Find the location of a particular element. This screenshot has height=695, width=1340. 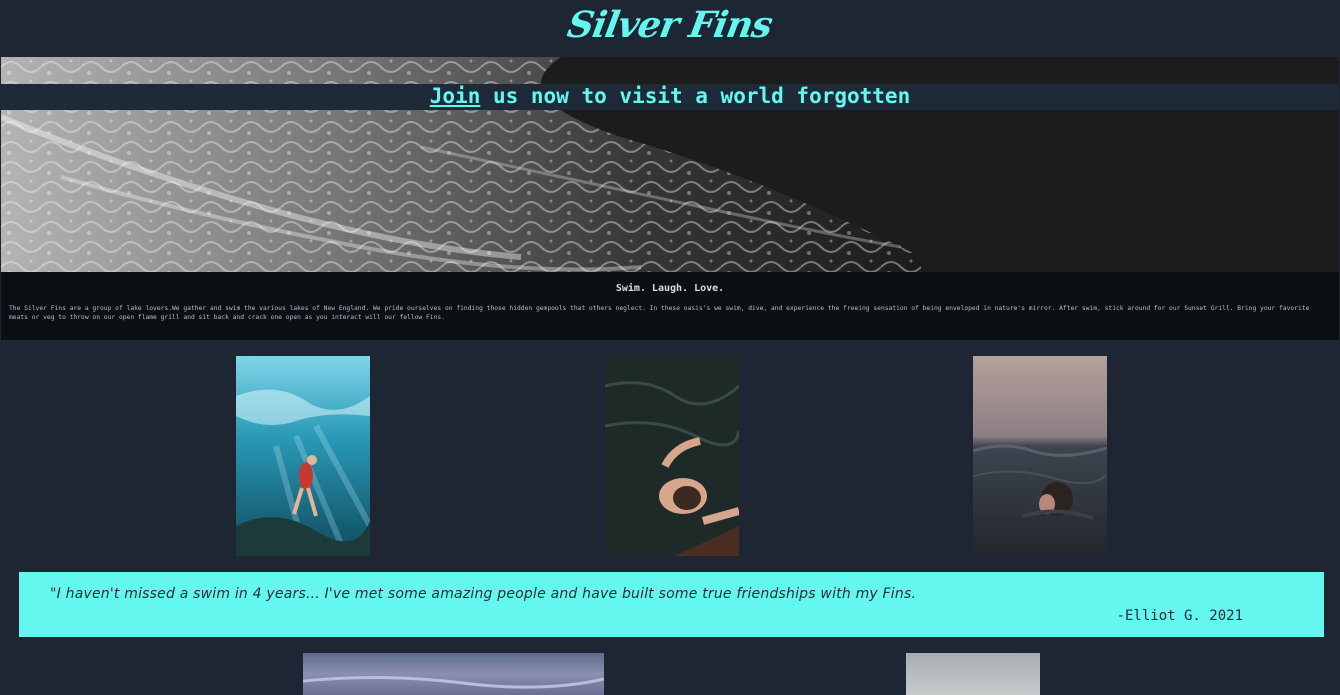

lake-horizon-photo-icon is located at coordinates (453, 674).